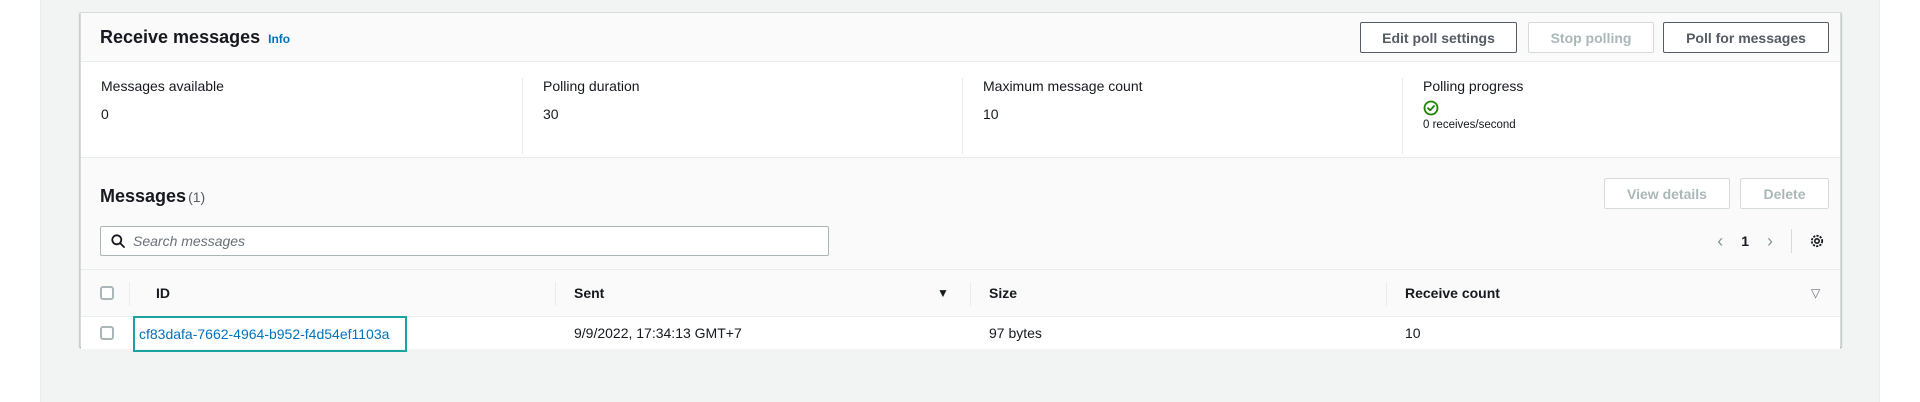 This screenshot has height=402, width=1920. I want to click on column-header-size: Size, so click(1003, 293).